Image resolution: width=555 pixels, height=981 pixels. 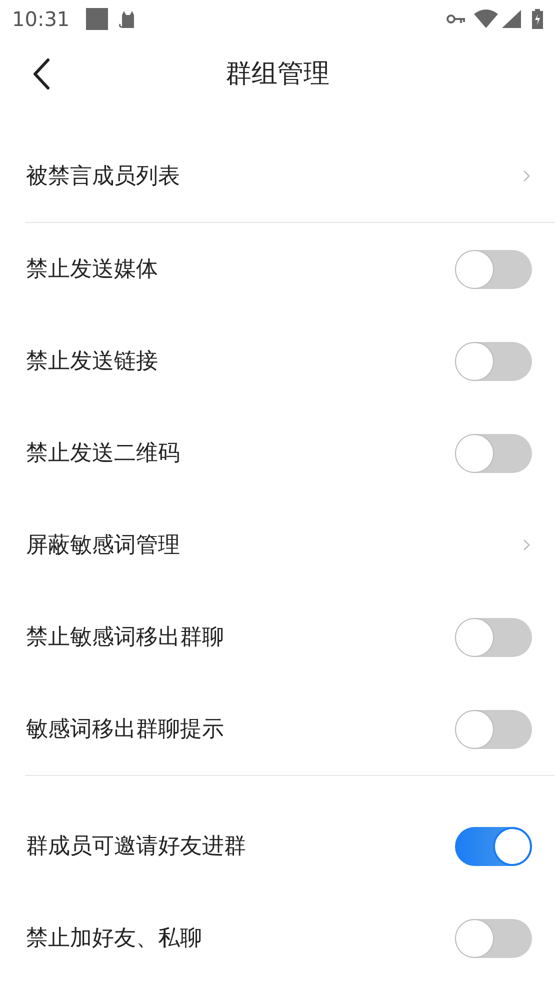 What do you see at coordinates (125, 638) in the screenshot?
I see `setting-label: 禁止敏感词移出群聊` at bounding box center [125, 638].